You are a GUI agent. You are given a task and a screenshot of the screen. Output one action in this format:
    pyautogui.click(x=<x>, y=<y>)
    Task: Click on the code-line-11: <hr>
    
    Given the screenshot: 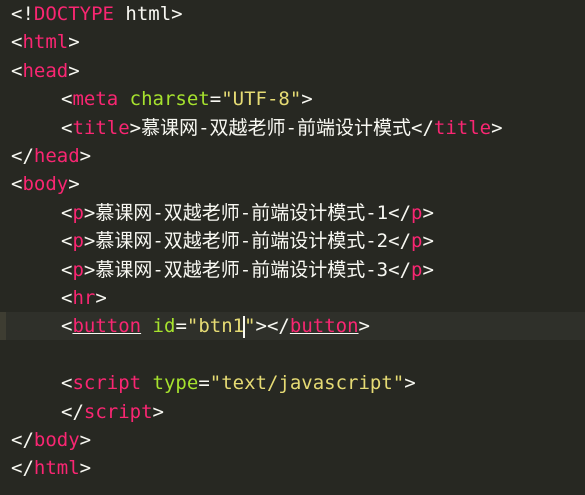 What is the action you would take?
    pyautogui.click(x=84, y=298)
    